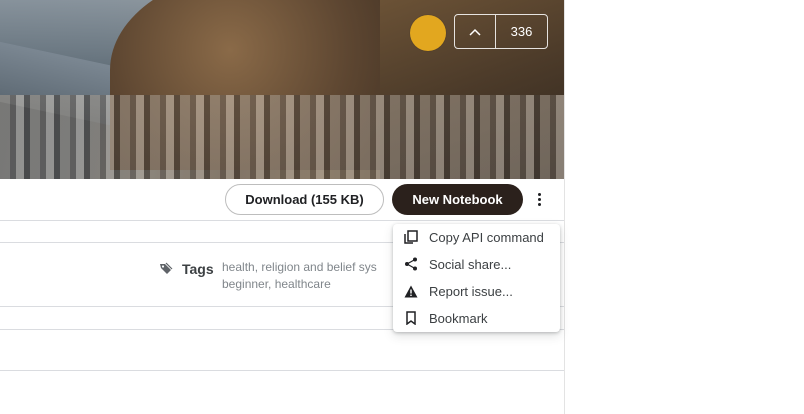 This screenshot has width=804, height=414. I want to click on menu-item-bookmark: Bookmark, so click(476, 318).